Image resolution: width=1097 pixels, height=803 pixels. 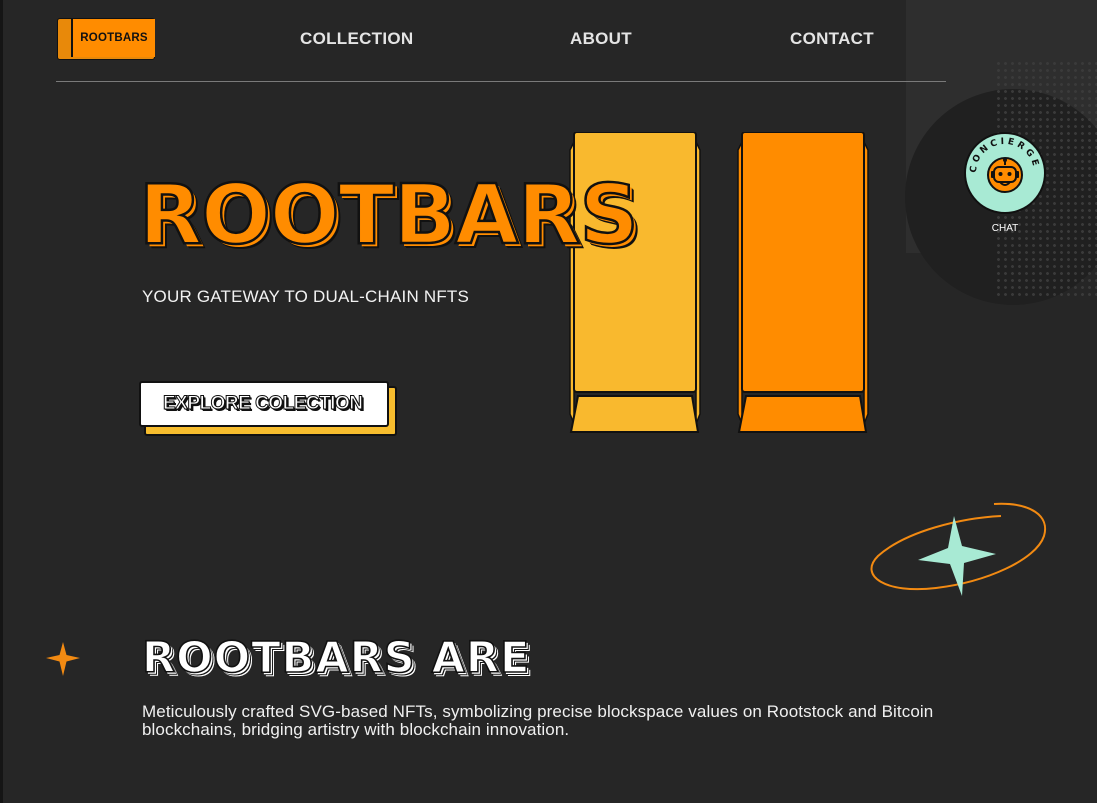 I want to click on header-divider, so click(x=501, y=81).